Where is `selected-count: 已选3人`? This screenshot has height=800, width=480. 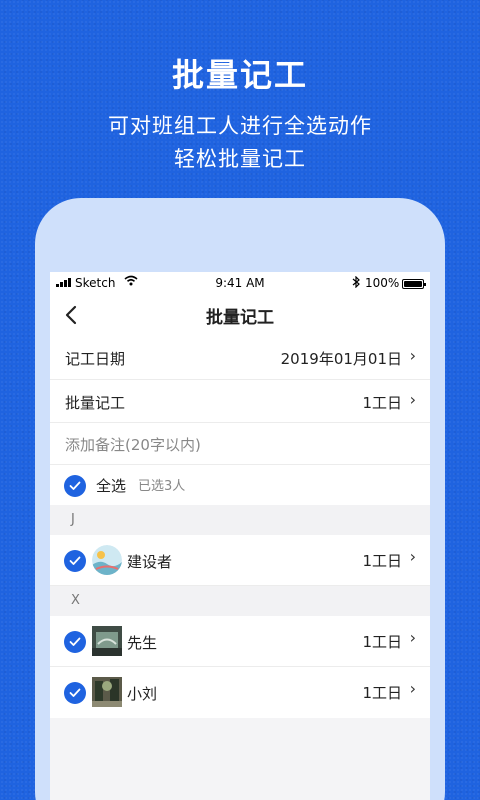 selected-count: 已选3人 is located at coordinates (162, 486).